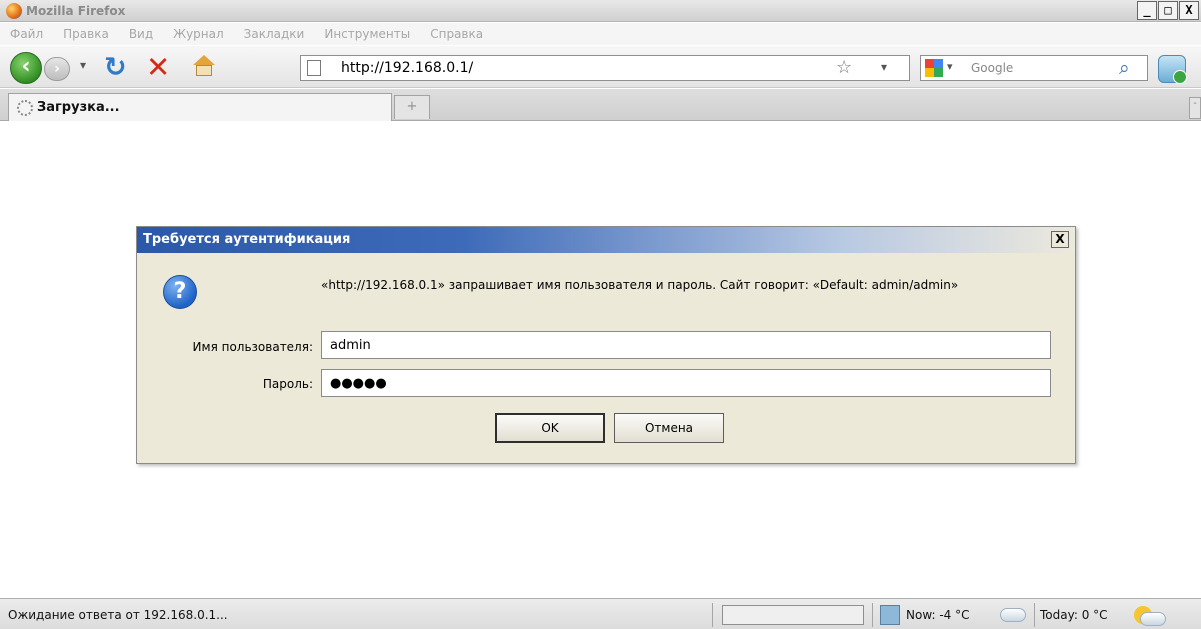 This screenshot has height=629, width=1201. What do you see at coordinates (158, 67) in the screenshot?
I see `stop-icon: ✕` at bounding box center [158, 67].